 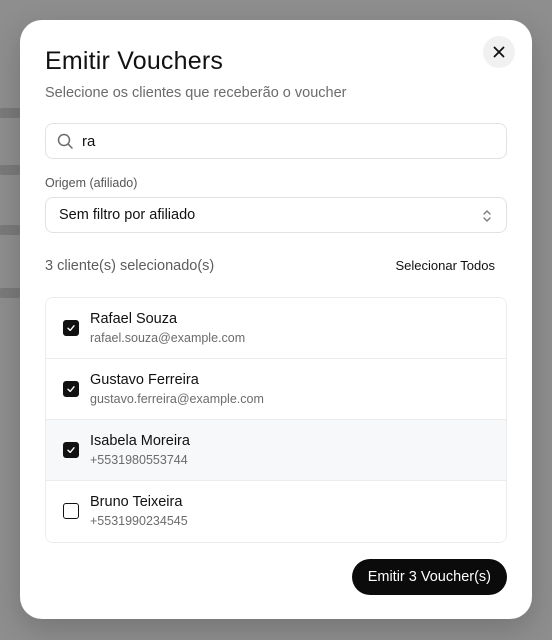 I want to click on affiliate-filter-label: Origem (afiliado), so click(x=91, y=183).